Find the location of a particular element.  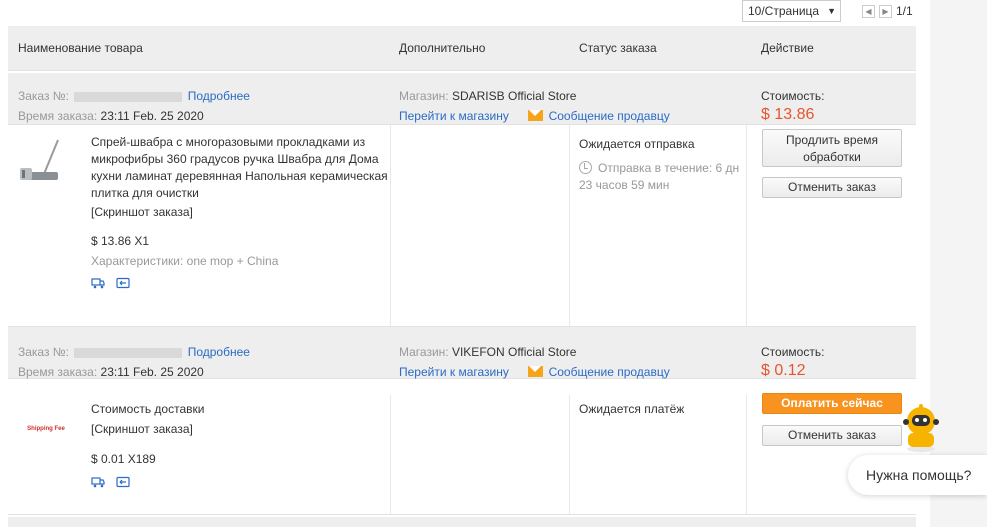

store-line: Магазин: VIKEFON Official Store is located at coordinates (487, 352).